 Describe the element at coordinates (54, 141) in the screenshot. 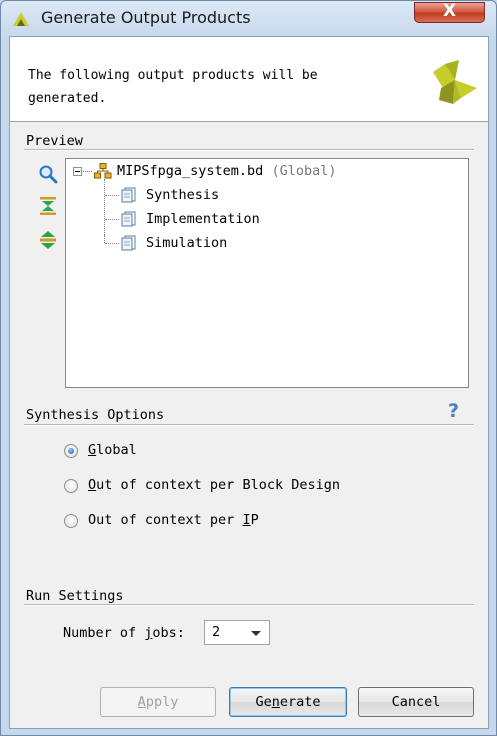

I see `preview-label: Preview` at that location.